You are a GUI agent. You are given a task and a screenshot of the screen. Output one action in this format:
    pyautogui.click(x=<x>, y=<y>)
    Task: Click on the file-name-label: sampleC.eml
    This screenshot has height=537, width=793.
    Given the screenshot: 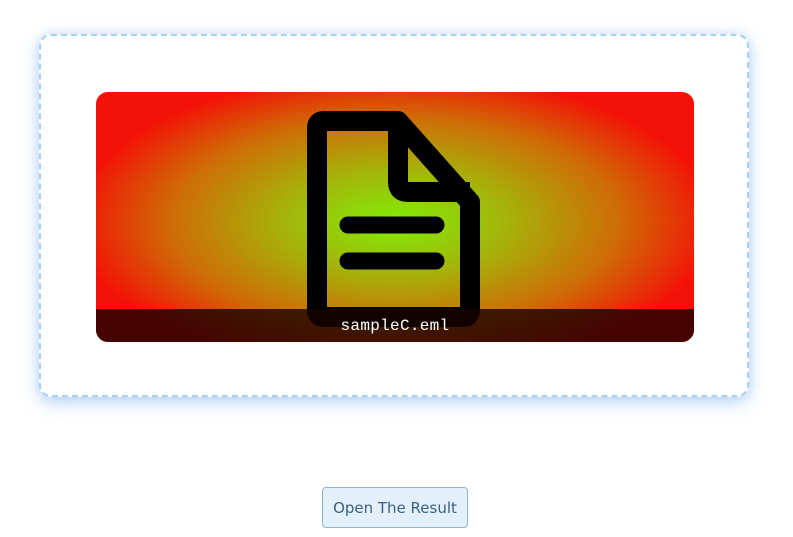 What is the action you would take?
    pyautogui.click(x=395, y=326)
    